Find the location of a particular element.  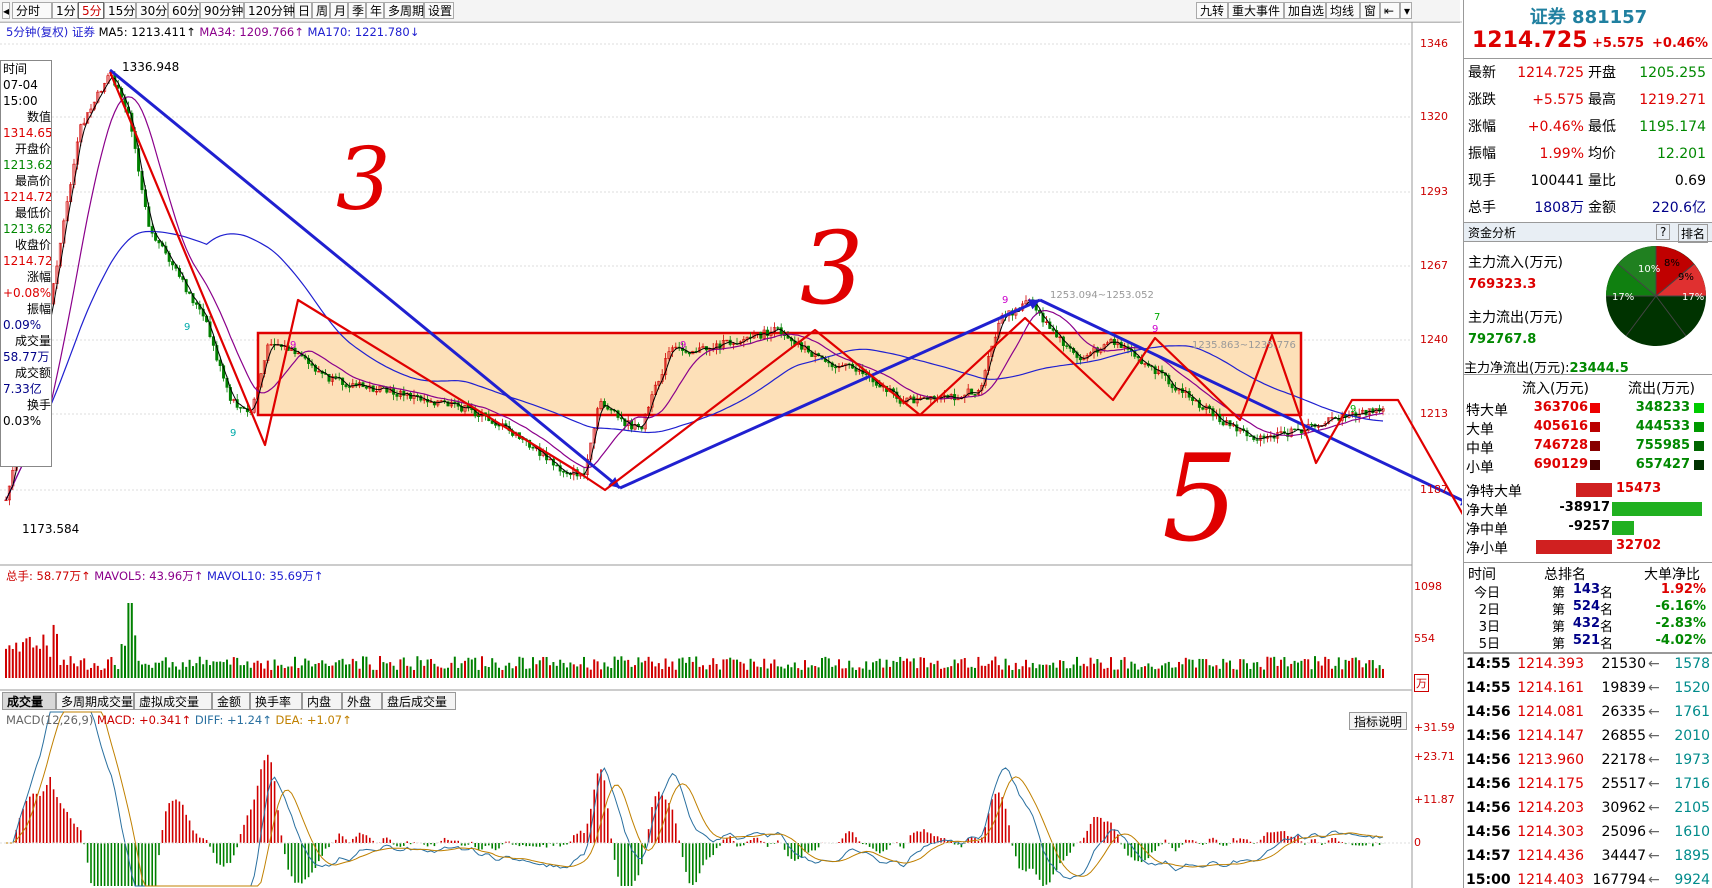

diff-value: DIFF: +1.24↑ is located at coordinates (233, 720).